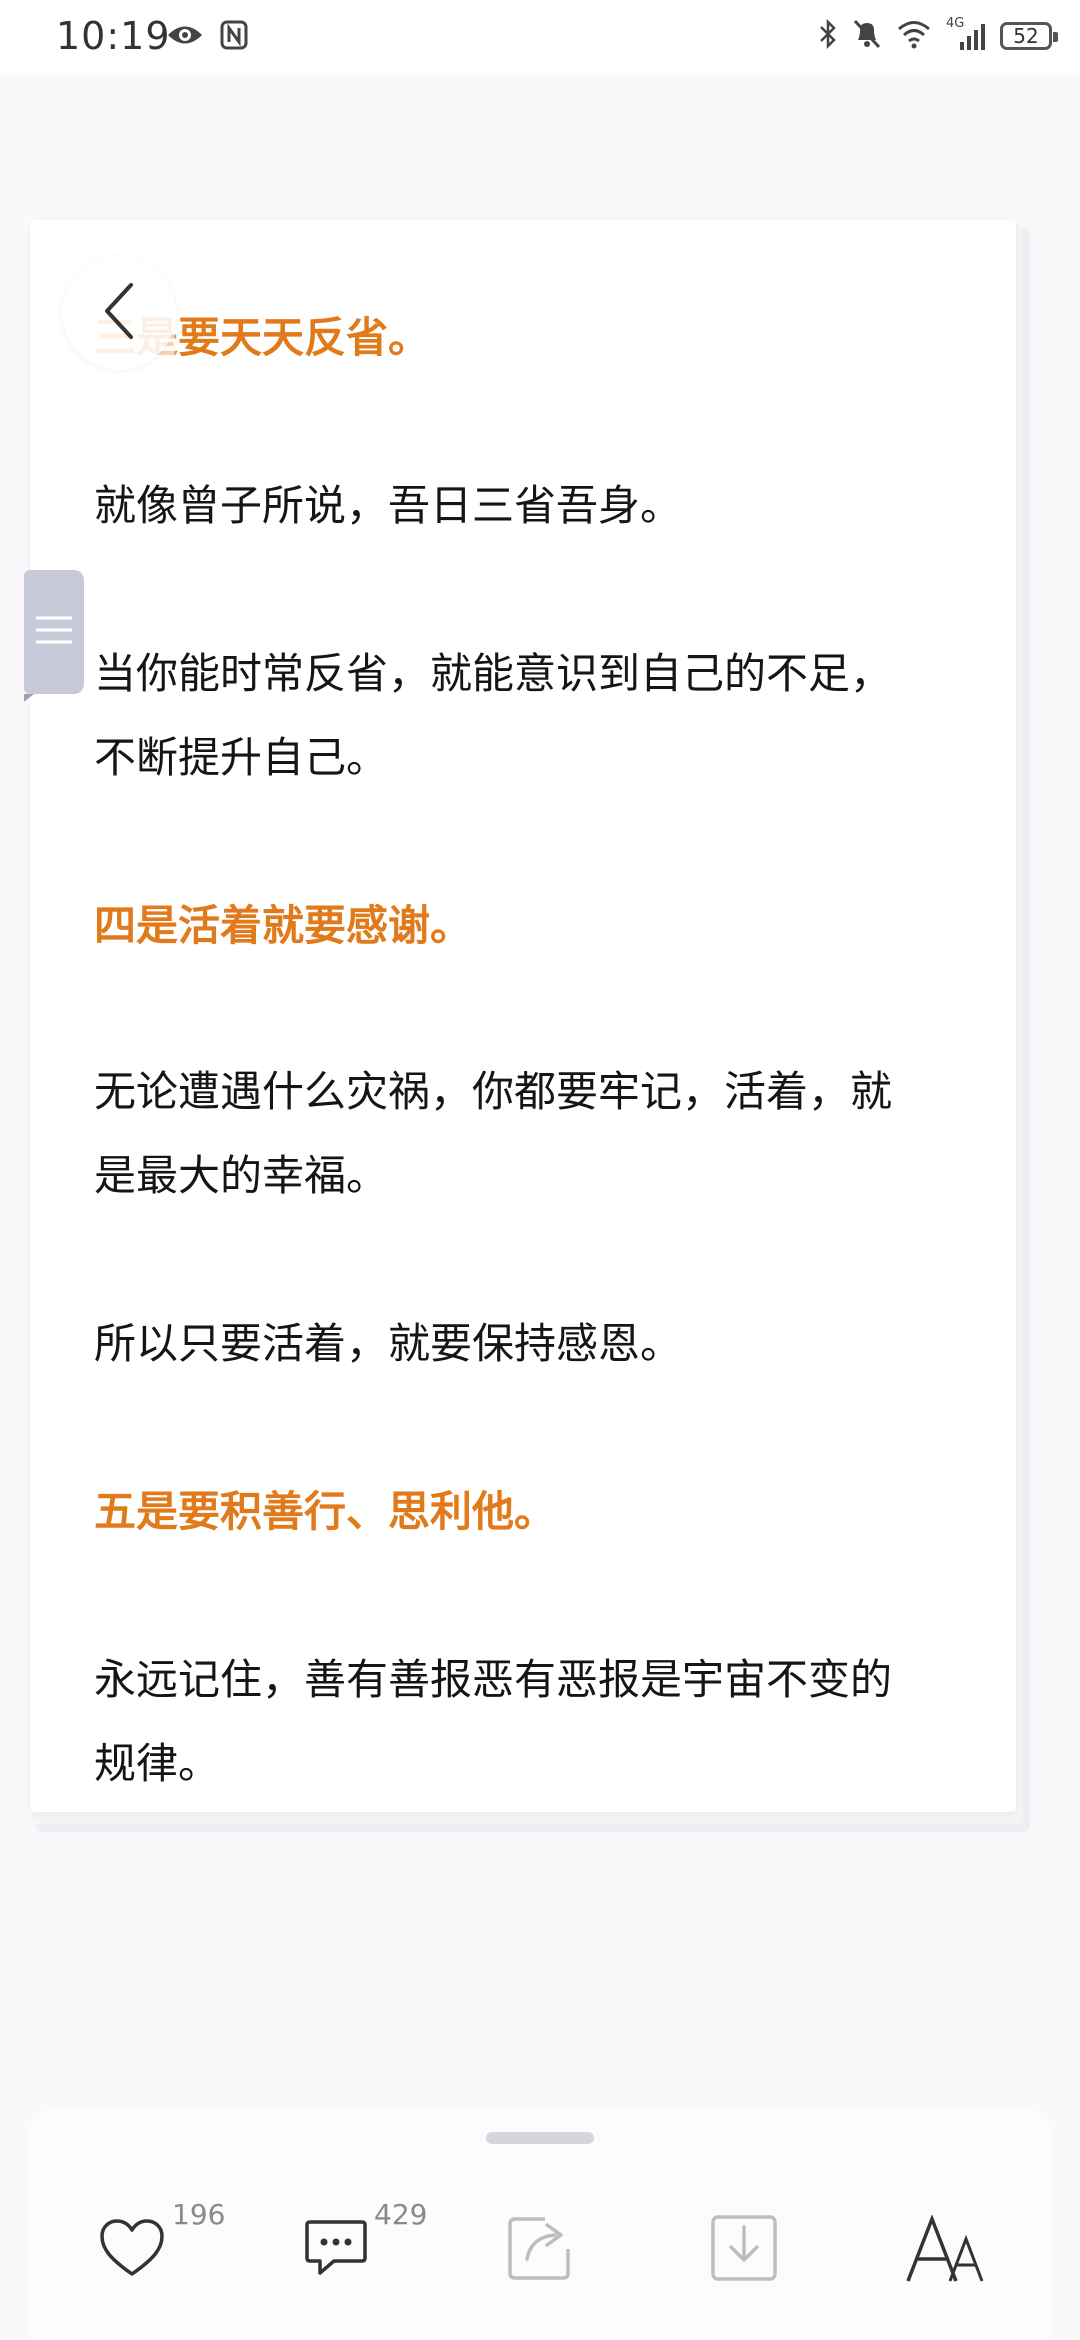  I want to click on signal-icon: 4G, so click(966, 34).